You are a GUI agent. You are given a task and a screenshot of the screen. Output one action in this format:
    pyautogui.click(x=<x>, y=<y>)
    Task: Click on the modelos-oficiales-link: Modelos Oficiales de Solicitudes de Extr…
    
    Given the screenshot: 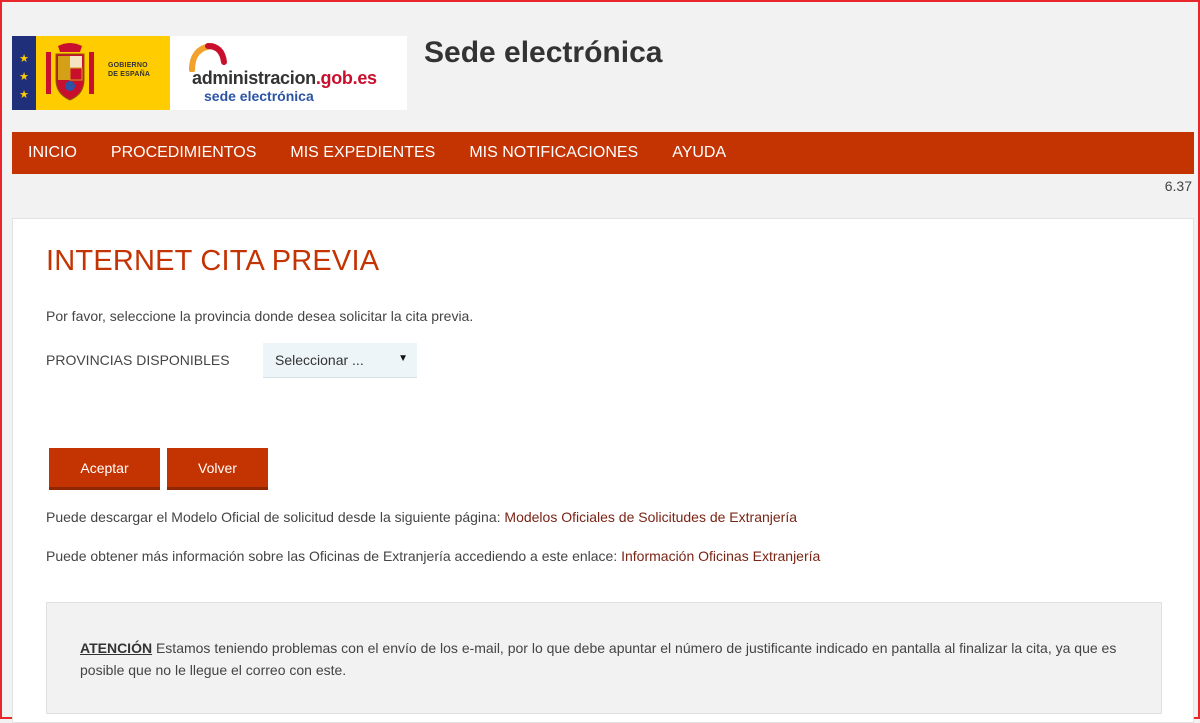 What is the action you would take?
    pyautogui.click(x=650, y=517)
    